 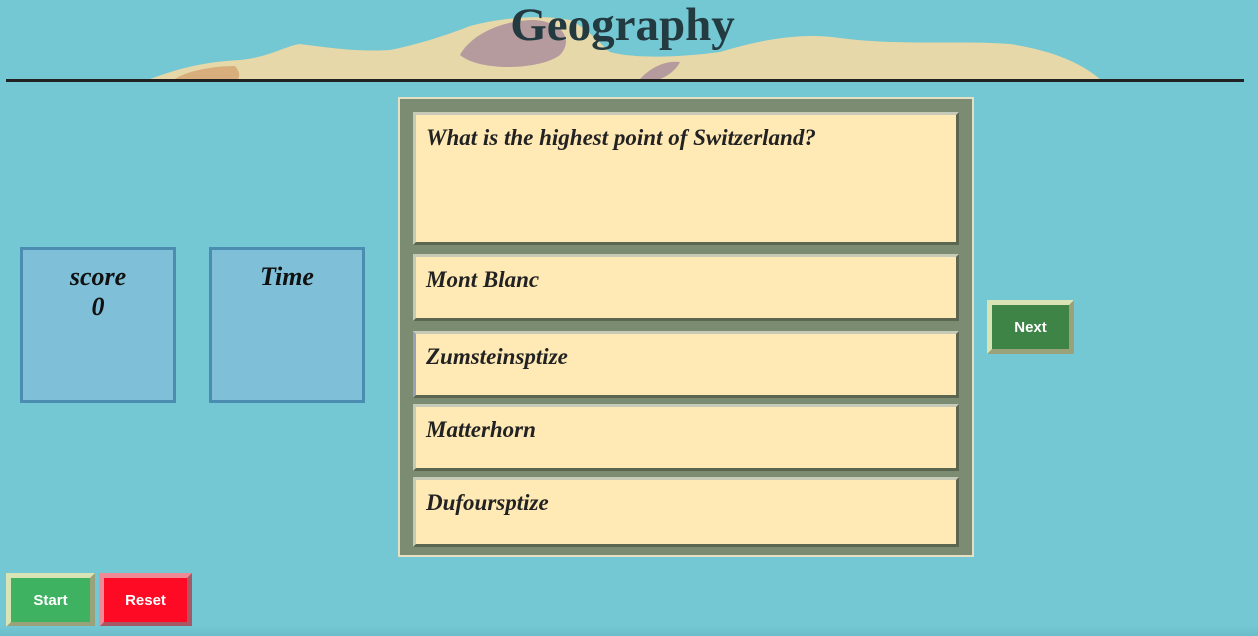 What do you see at coordinates (629, 631) in the screenshot?
I see `bottom-shade` at bounding box center [629, 631].